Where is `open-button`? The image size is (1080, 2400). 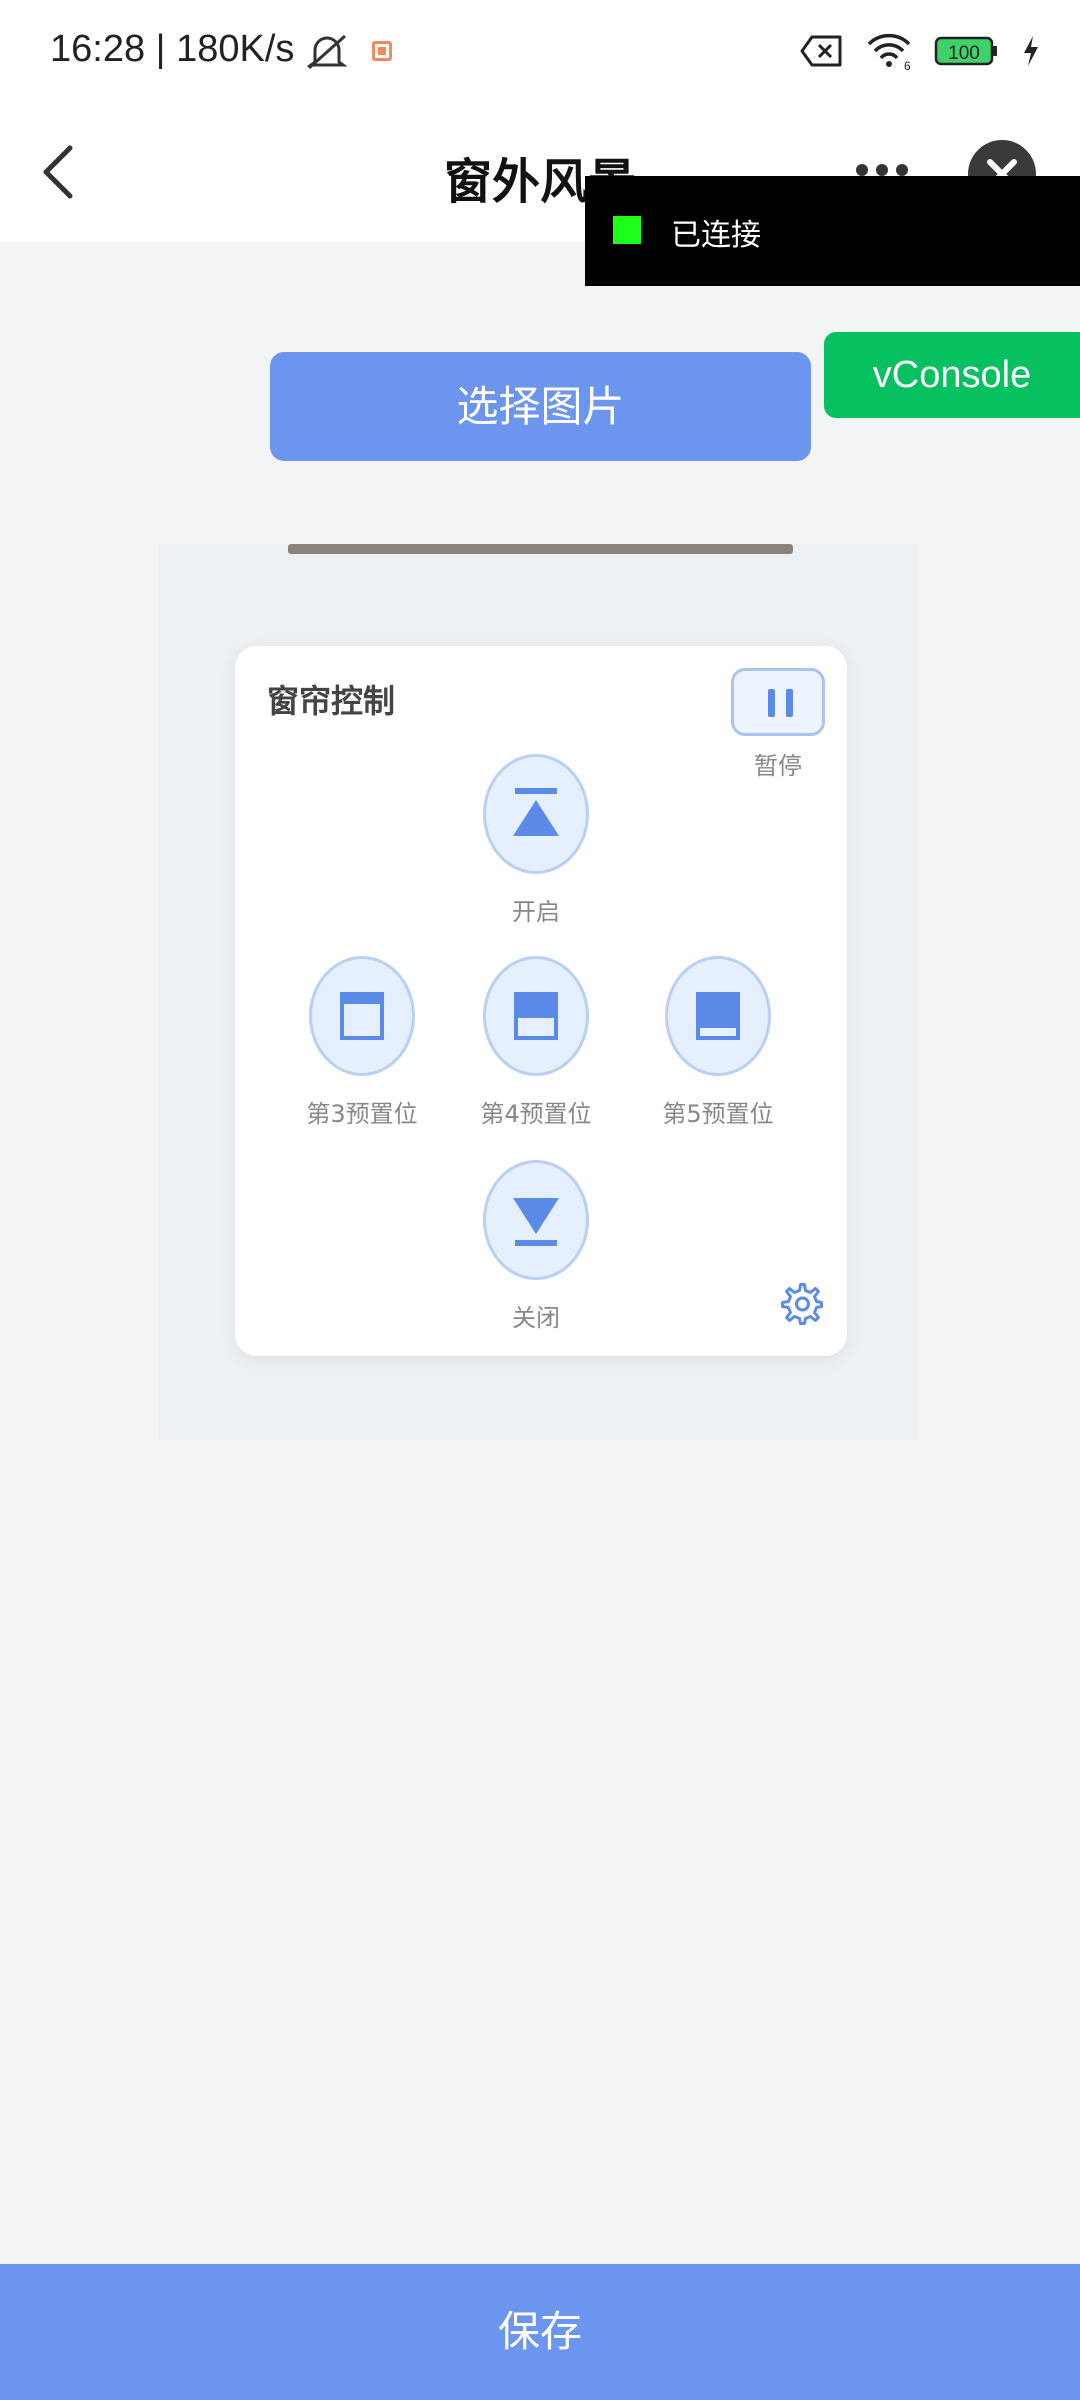 open-button is located at coordinates (536, 814).